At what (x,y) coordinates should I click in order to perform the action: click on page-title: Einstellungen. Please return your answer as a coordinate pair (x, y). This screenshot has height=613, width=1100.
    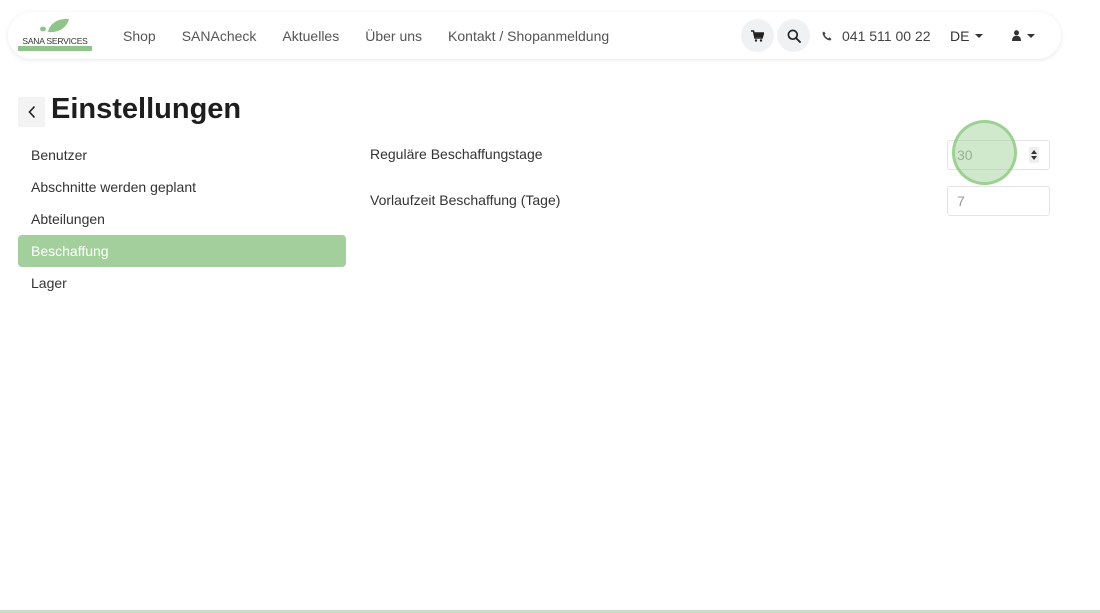
    Looking at the image, I should click on (146, 109).